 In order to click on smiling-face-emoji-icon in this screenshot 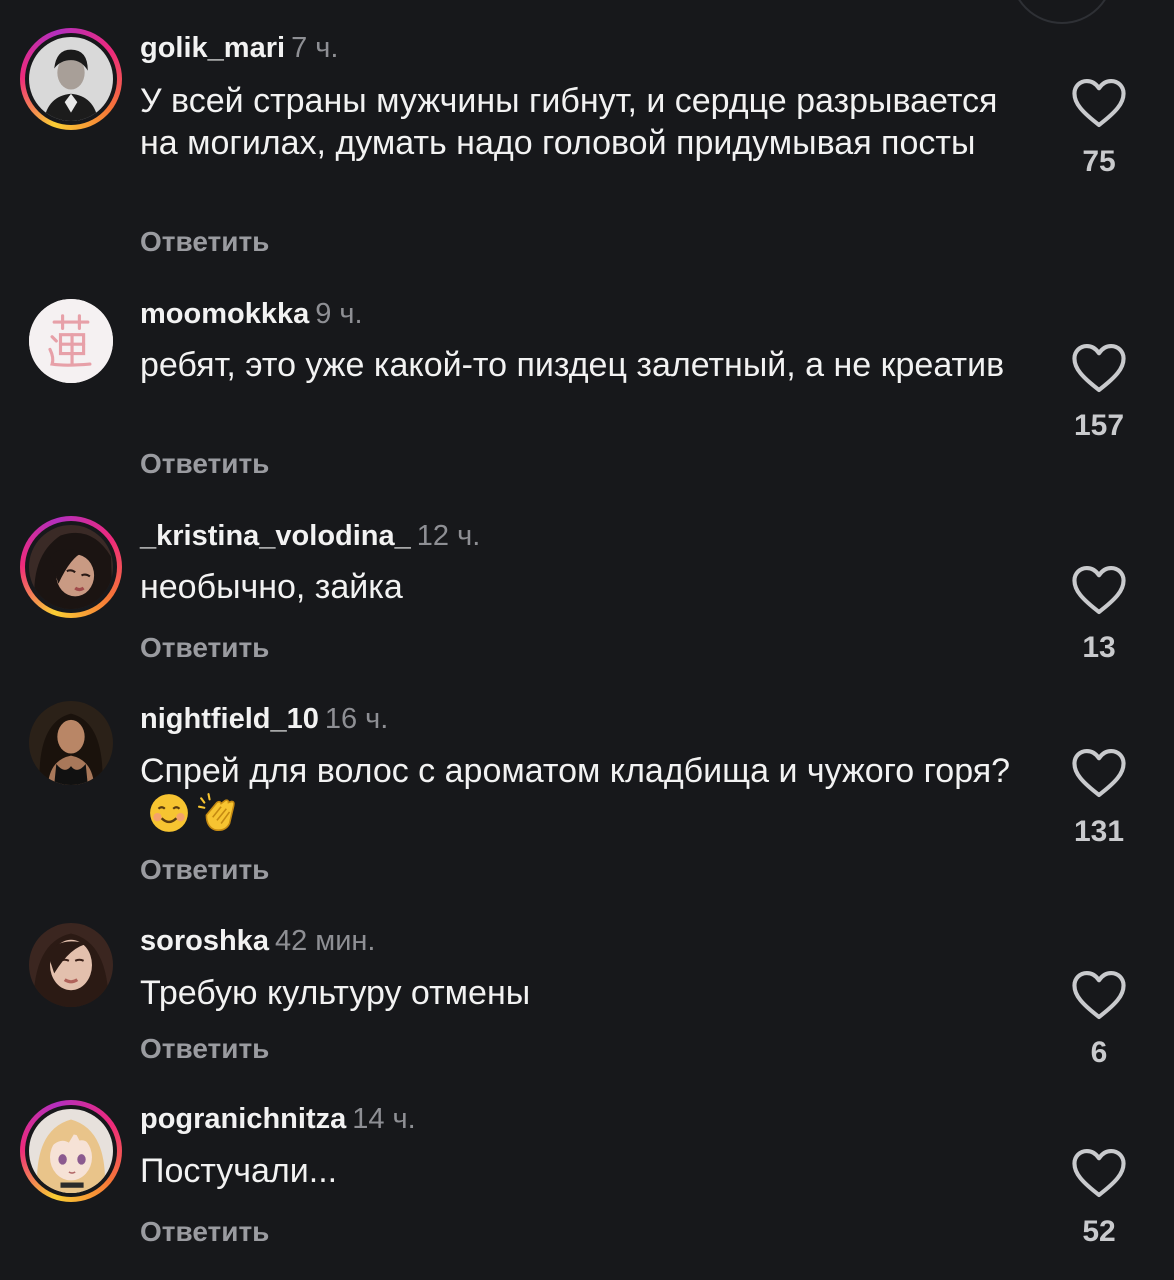, I will do `click(169, 813)`.